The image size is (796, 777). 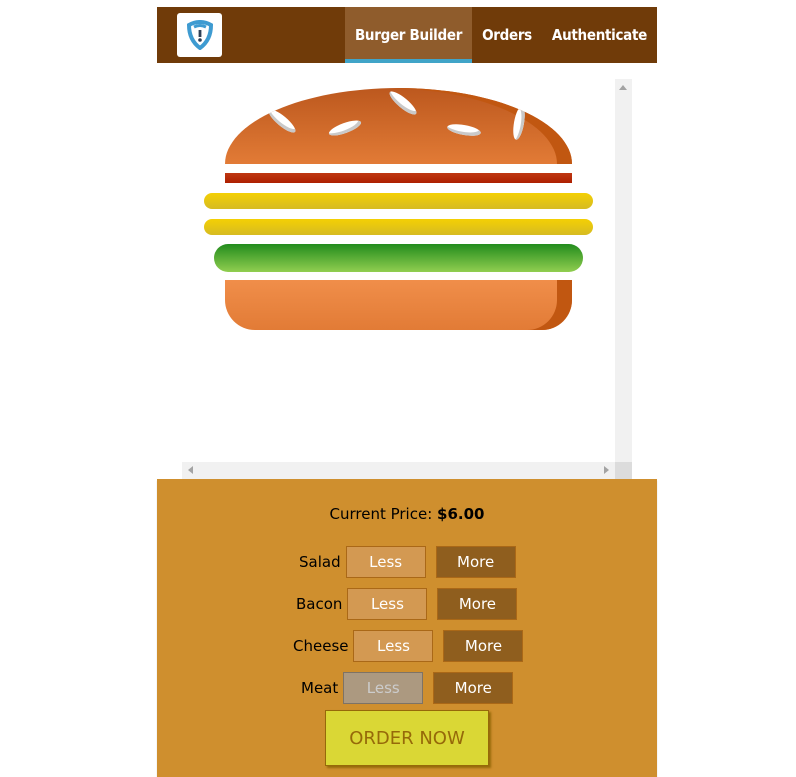 I want to click on bacon, so click(x=398, y=178).